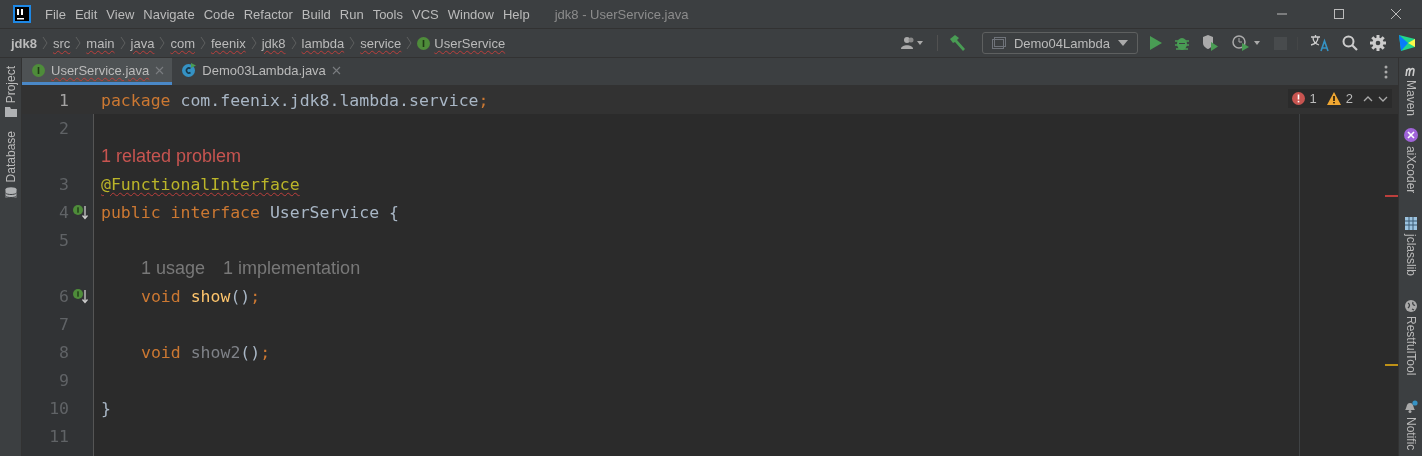  I want to click on breadcrumb: main, so click(100, 43).